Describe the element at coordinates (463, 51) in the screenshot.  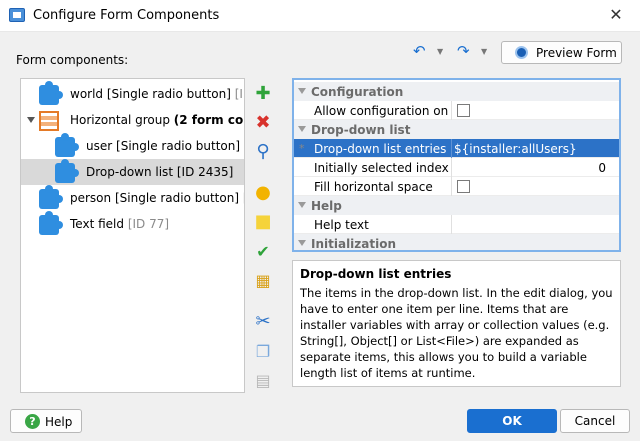
I see `redo-icon: ↷` at that location.